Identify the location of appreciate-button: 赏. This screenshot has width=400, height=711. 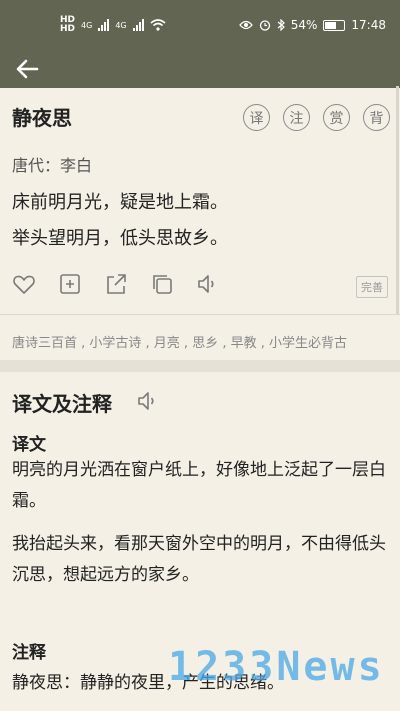
(336, 117).